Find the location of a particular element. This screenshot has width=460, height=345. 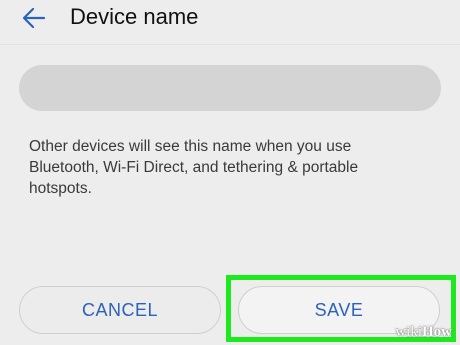

page-title: Device name is located at coordinates (134, 16).